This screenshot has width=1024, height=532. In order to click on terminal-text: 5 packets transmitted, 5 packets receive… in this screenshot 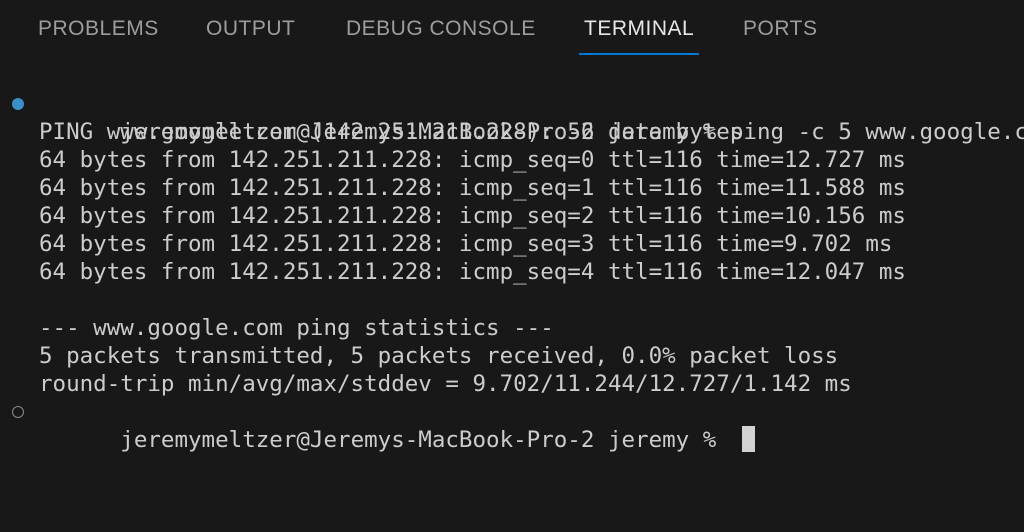, I will do `click(439, 356)`.